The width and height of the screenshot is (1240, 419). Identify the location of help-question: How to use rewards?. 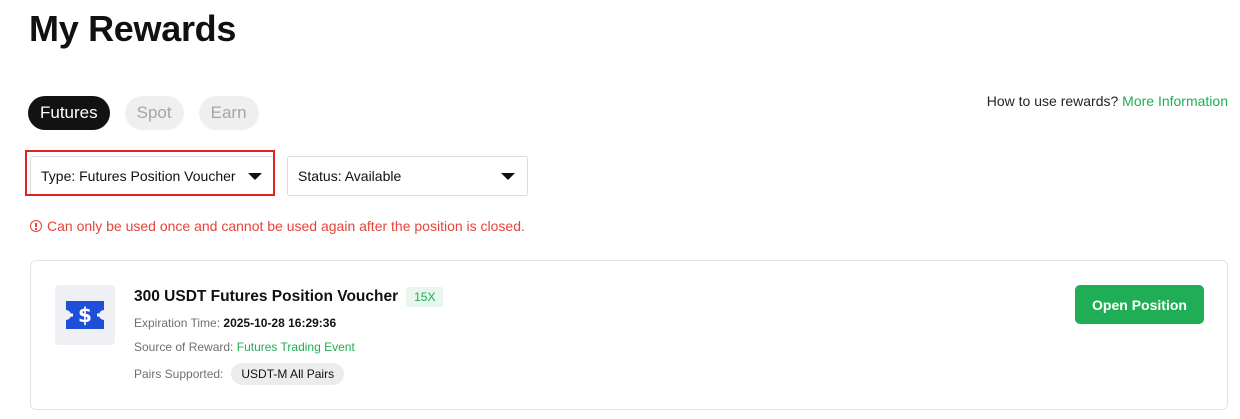
(1052, 101).